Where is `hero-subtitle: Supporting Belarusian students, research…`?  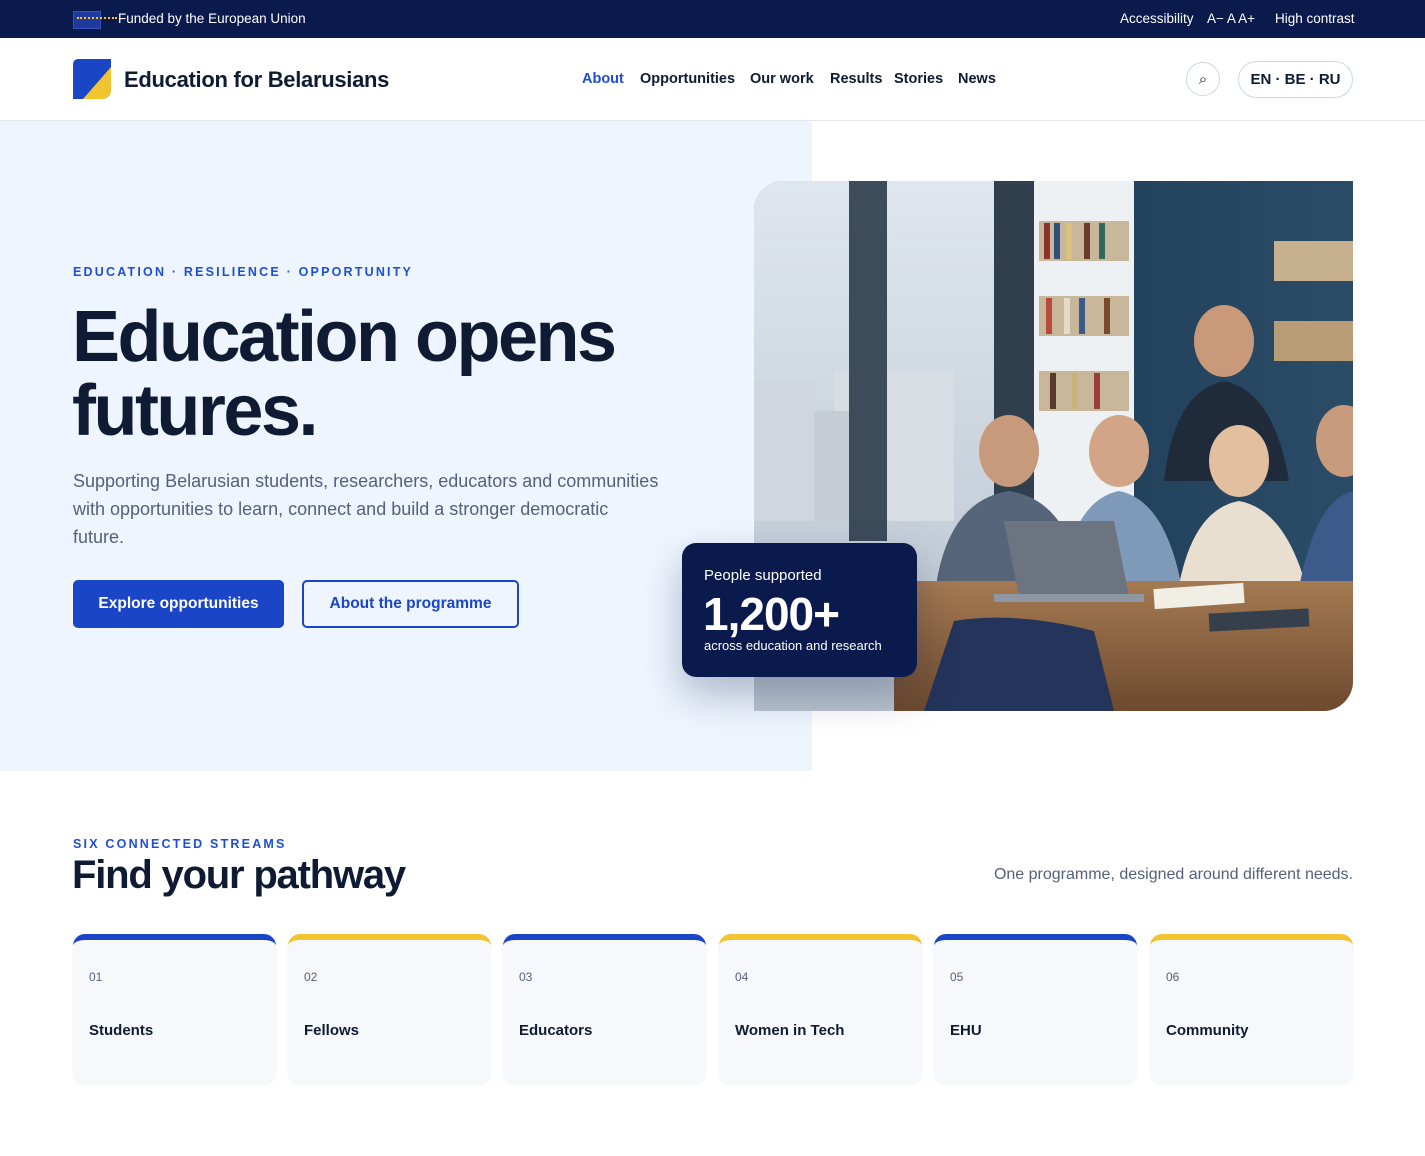
hero-subtitle: Supporting Belarusian students, research… is located at coordinates (366, 509).